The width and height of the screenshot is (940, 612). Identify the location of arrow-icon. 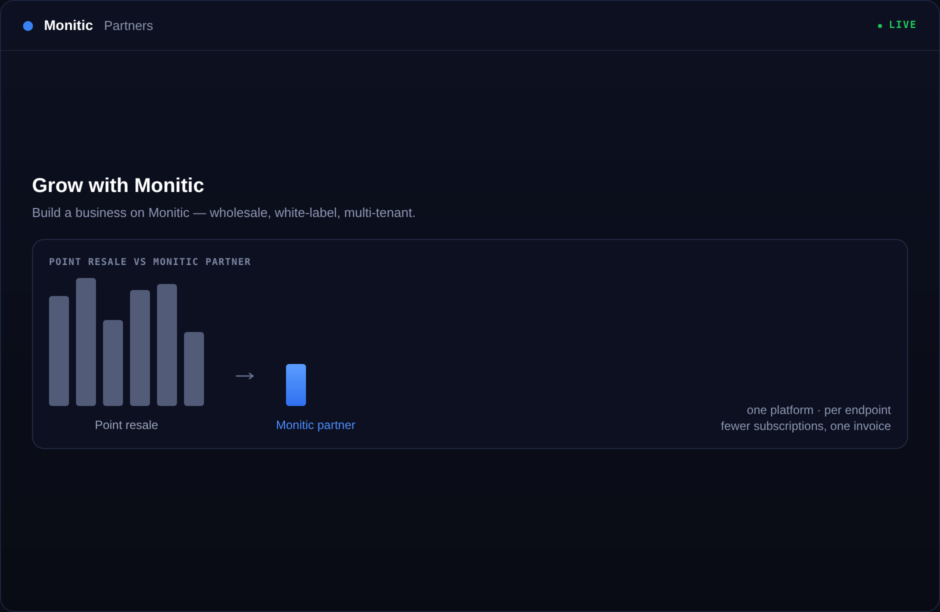
(245, 376).